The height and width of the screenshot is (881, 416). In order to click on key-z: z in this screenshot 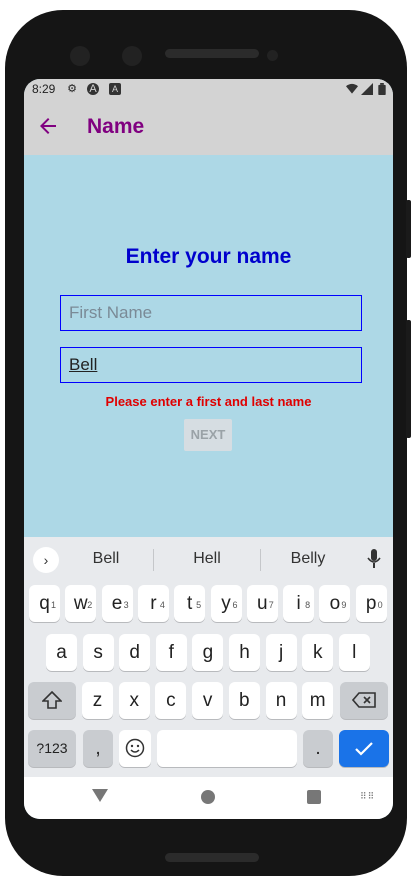, I will do `click(97, 700)`.